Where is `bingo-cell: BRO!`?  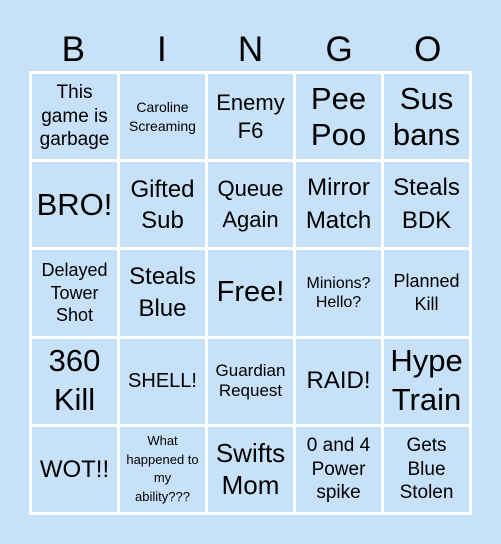
bingo-cell: BRO! is located at coordinates (74, 205).